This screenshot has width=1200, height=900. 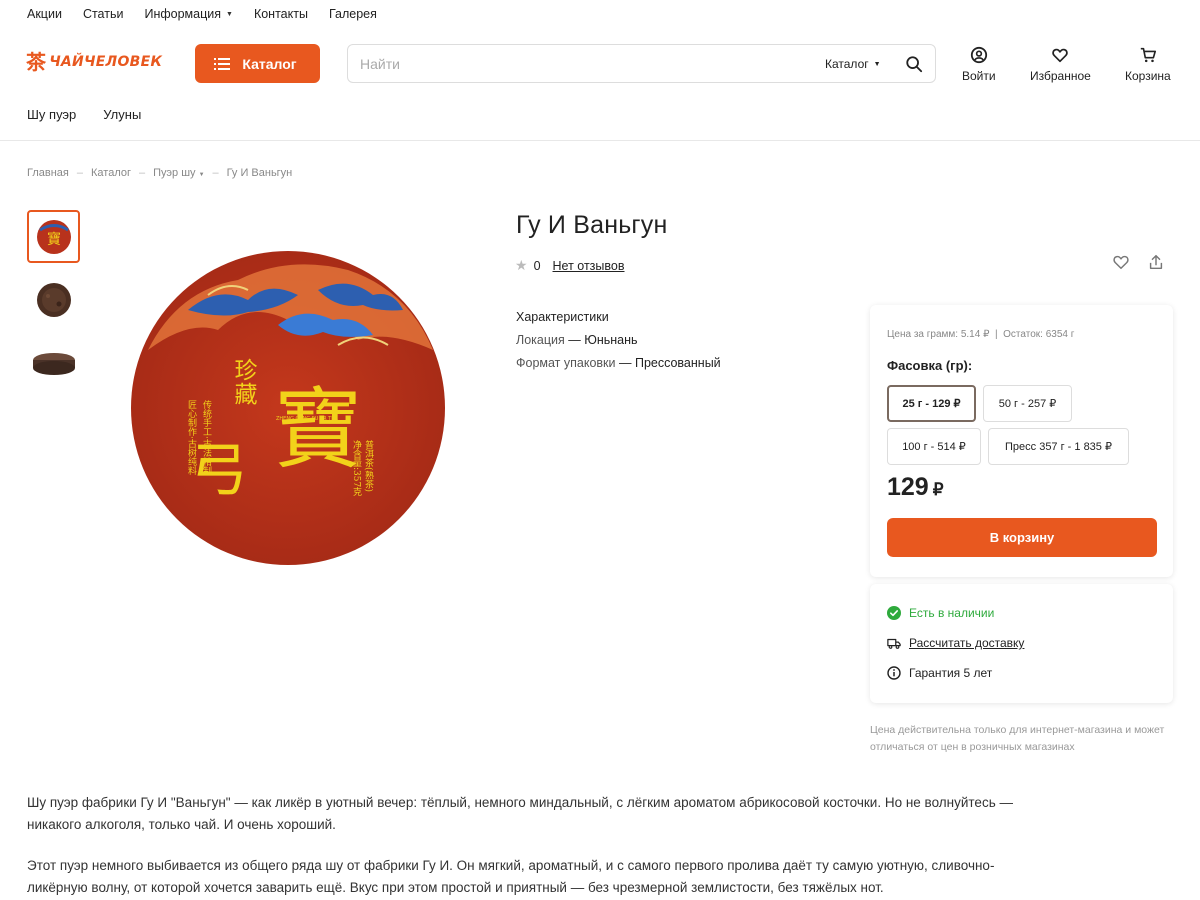 I want to click on pack-option-50g: 50 г - 257 ₽, so click(x=1027, y=403).